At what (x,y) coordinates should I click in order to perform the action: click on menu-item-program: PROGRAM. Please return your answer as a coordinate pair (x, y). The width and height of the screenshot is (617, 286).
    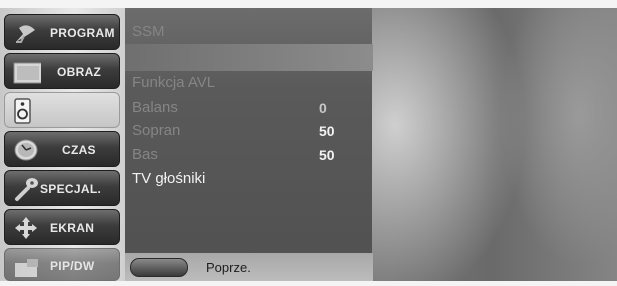
    Looking at the image, I should click on (62, 32).